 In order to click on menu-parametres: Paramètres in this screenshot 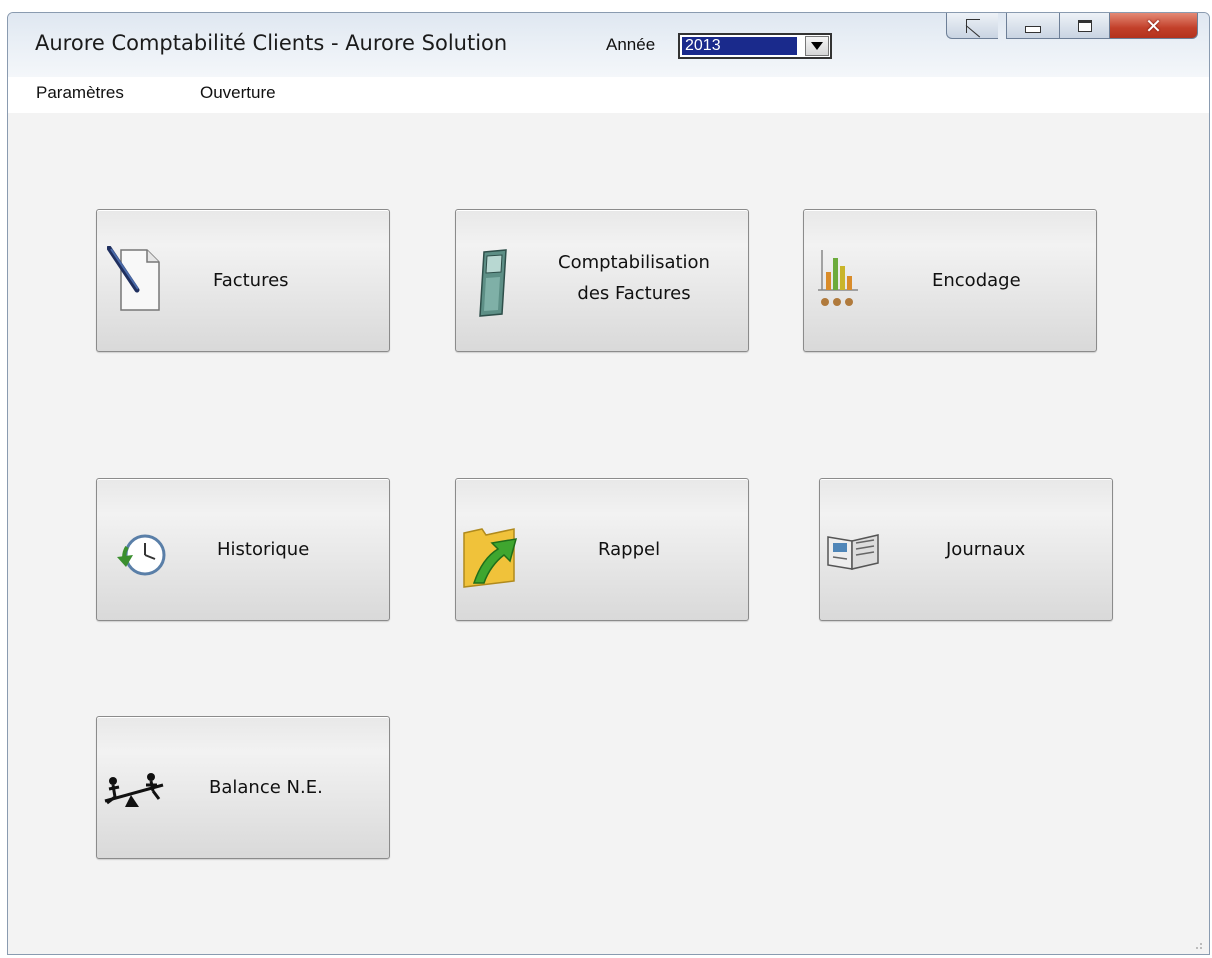, I will do `click(80, 93)`.